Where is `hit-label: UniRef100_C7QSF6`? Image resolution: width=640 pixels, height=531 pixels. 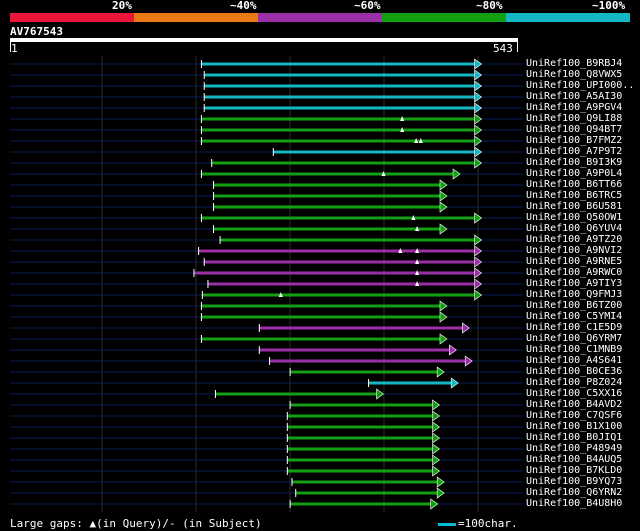
hit-label: UniRef100_C7QSF6 is located at coordinates (574, 415).